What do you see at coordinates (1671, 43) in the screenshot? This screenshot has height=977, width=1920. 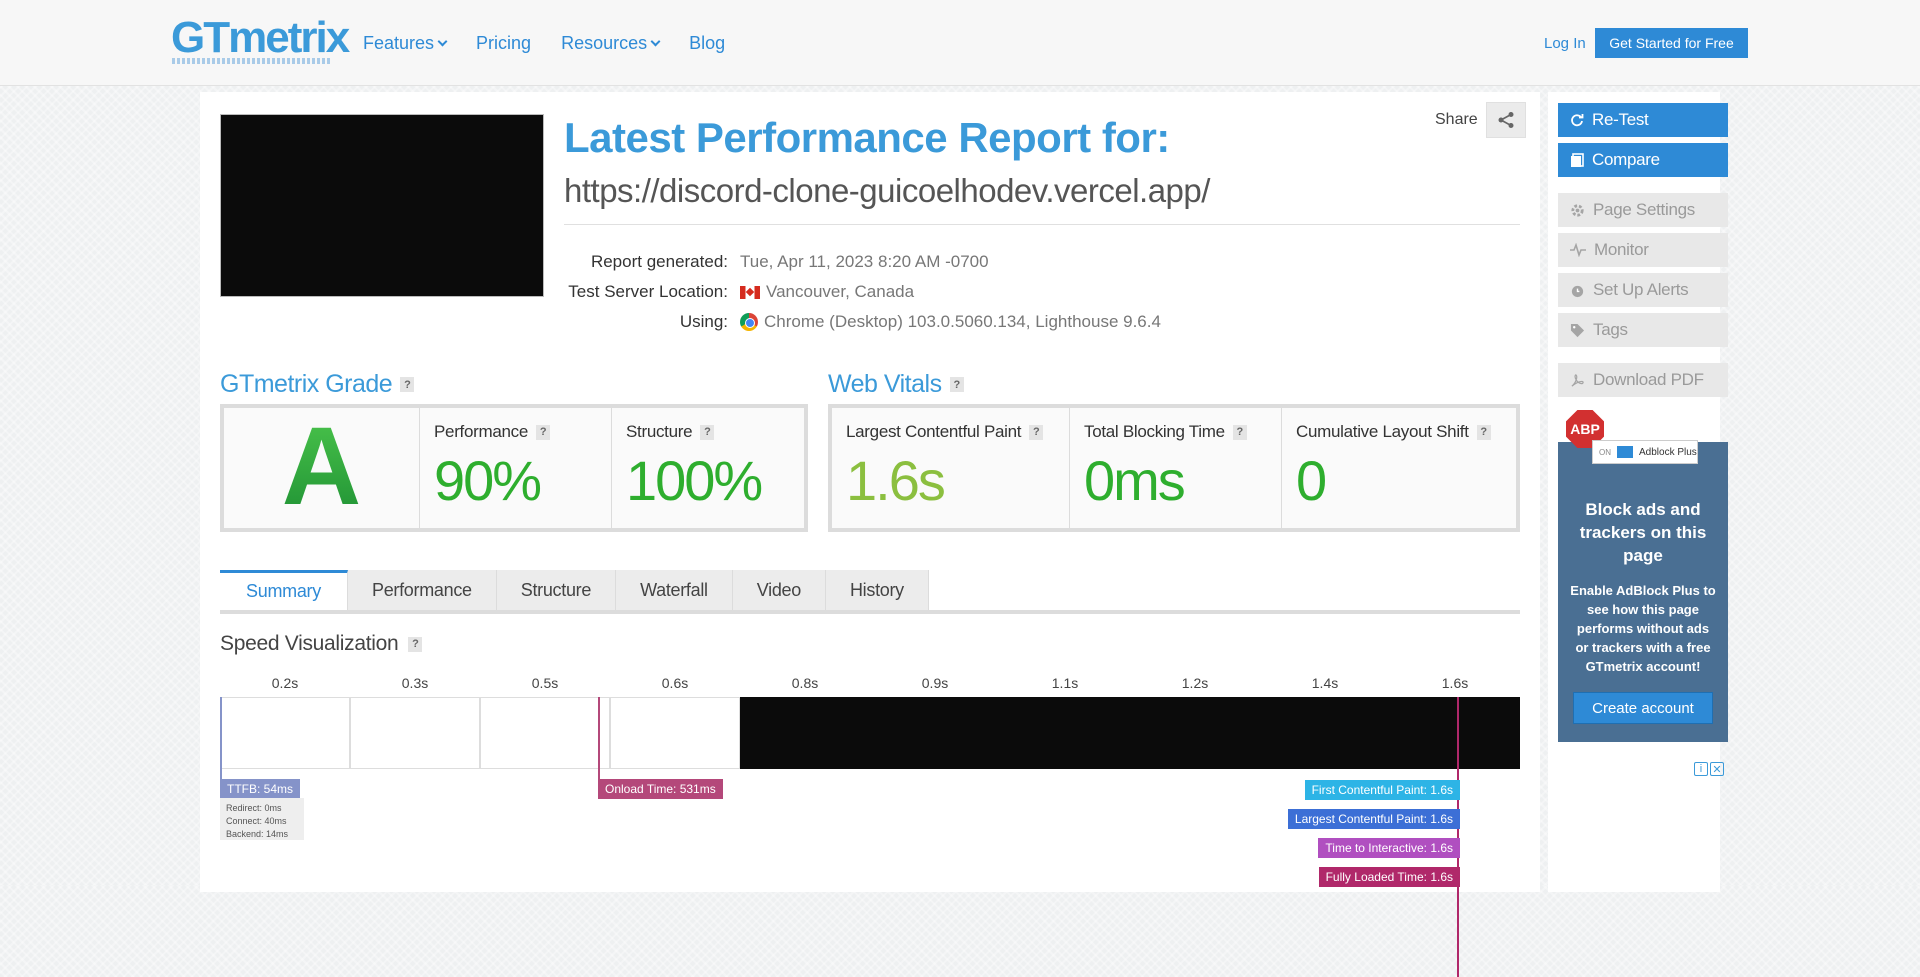 I see `get-started-button: Get Started for Free` at bounding box center [1671, 43].